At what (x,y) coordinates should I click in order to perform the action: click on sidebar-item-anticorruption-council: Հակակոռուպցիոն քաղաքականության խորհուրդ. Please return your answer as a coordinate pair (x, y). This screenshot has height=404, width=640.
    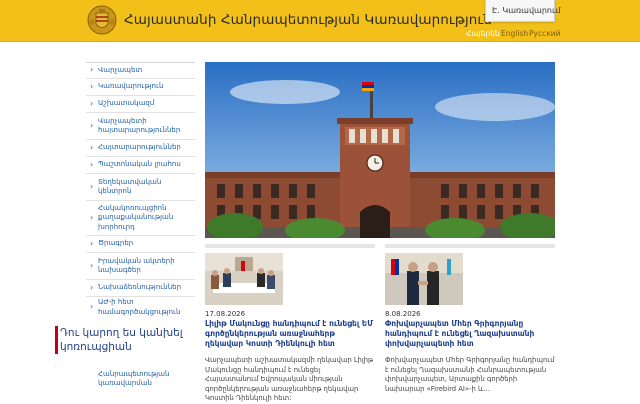
    Looking at the image, I should click on (140, 218).